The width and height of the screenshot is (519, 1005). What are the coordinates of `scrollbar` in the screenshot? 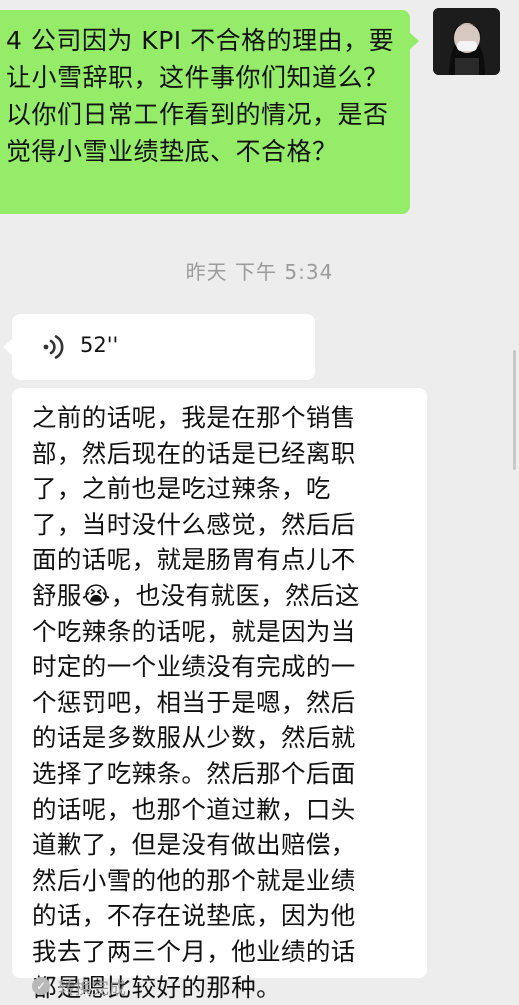 It's located at (514, 410).